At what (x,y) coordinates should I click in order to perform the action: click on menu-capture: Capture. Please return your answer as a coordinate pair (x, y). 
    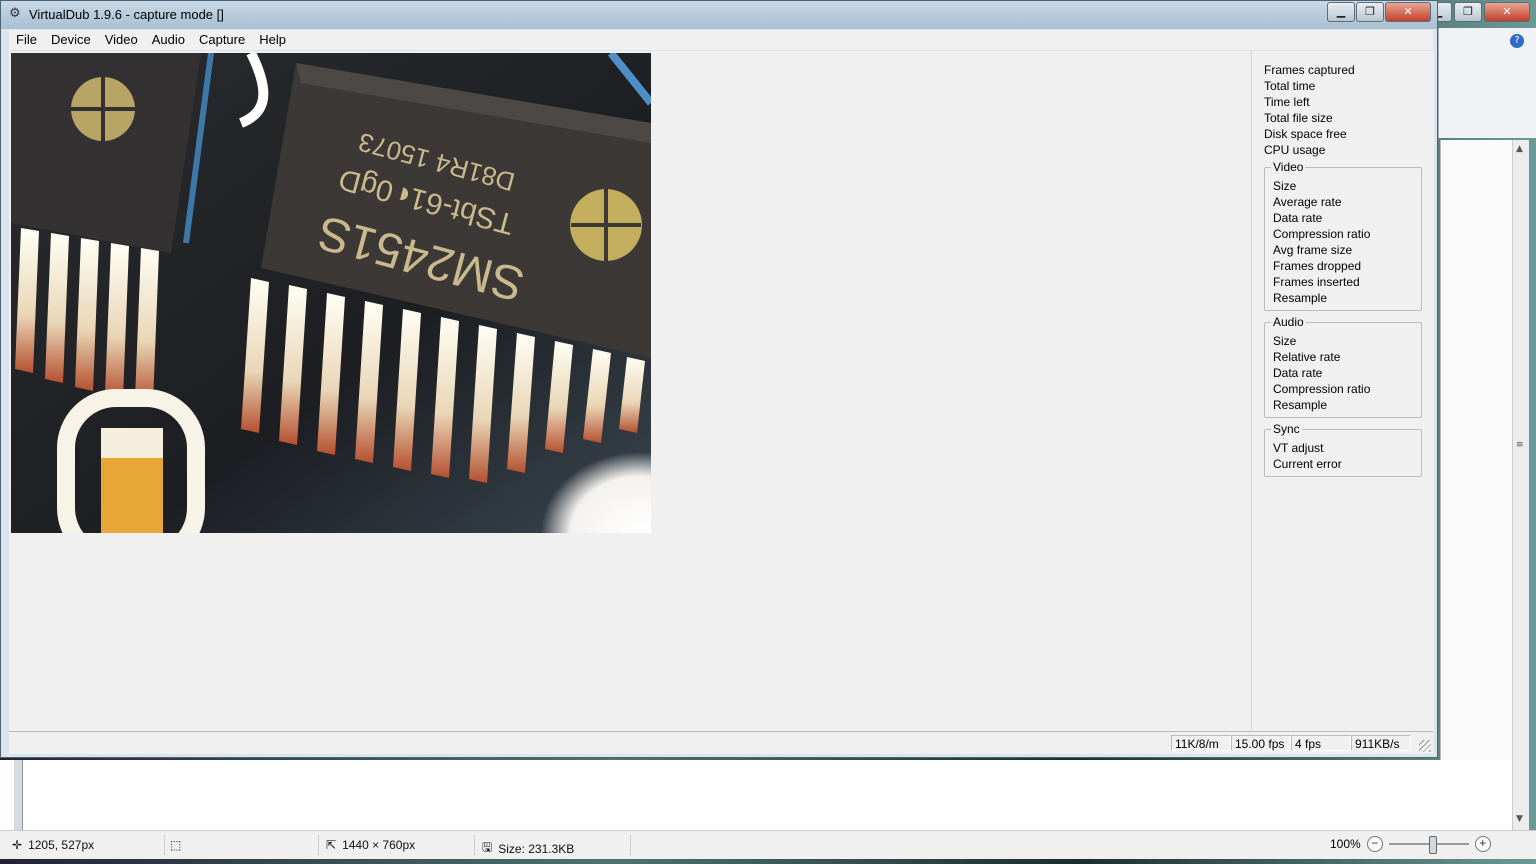
    Looking at the image, I should click on (222, 40).